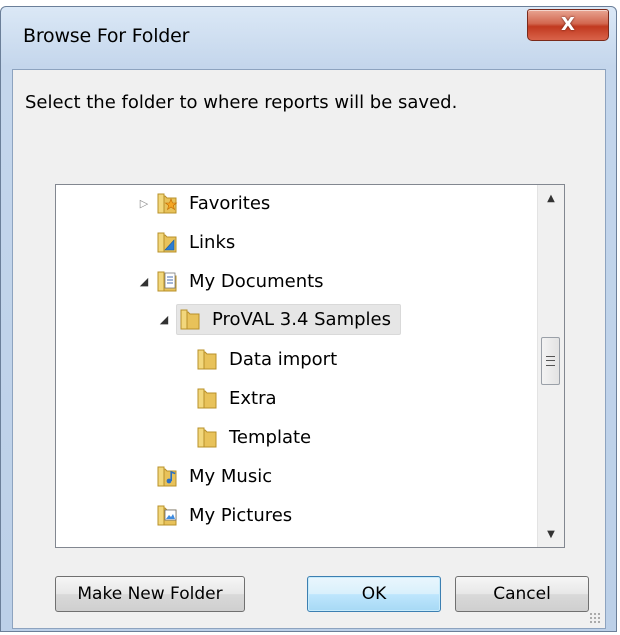  I want to click on tree-node-label: Template, so click(270, 437).